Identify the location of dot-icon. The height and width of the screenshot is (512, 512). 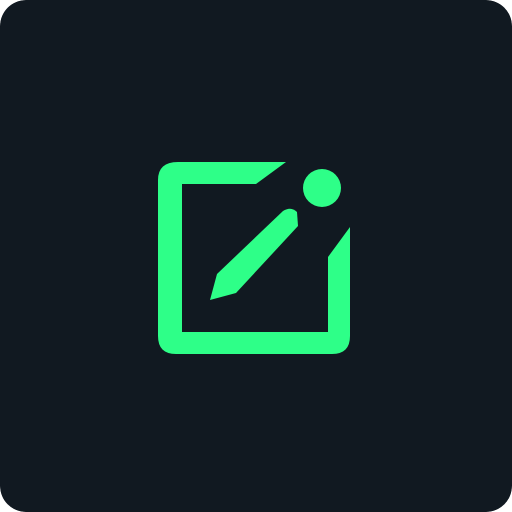
(322, 188).